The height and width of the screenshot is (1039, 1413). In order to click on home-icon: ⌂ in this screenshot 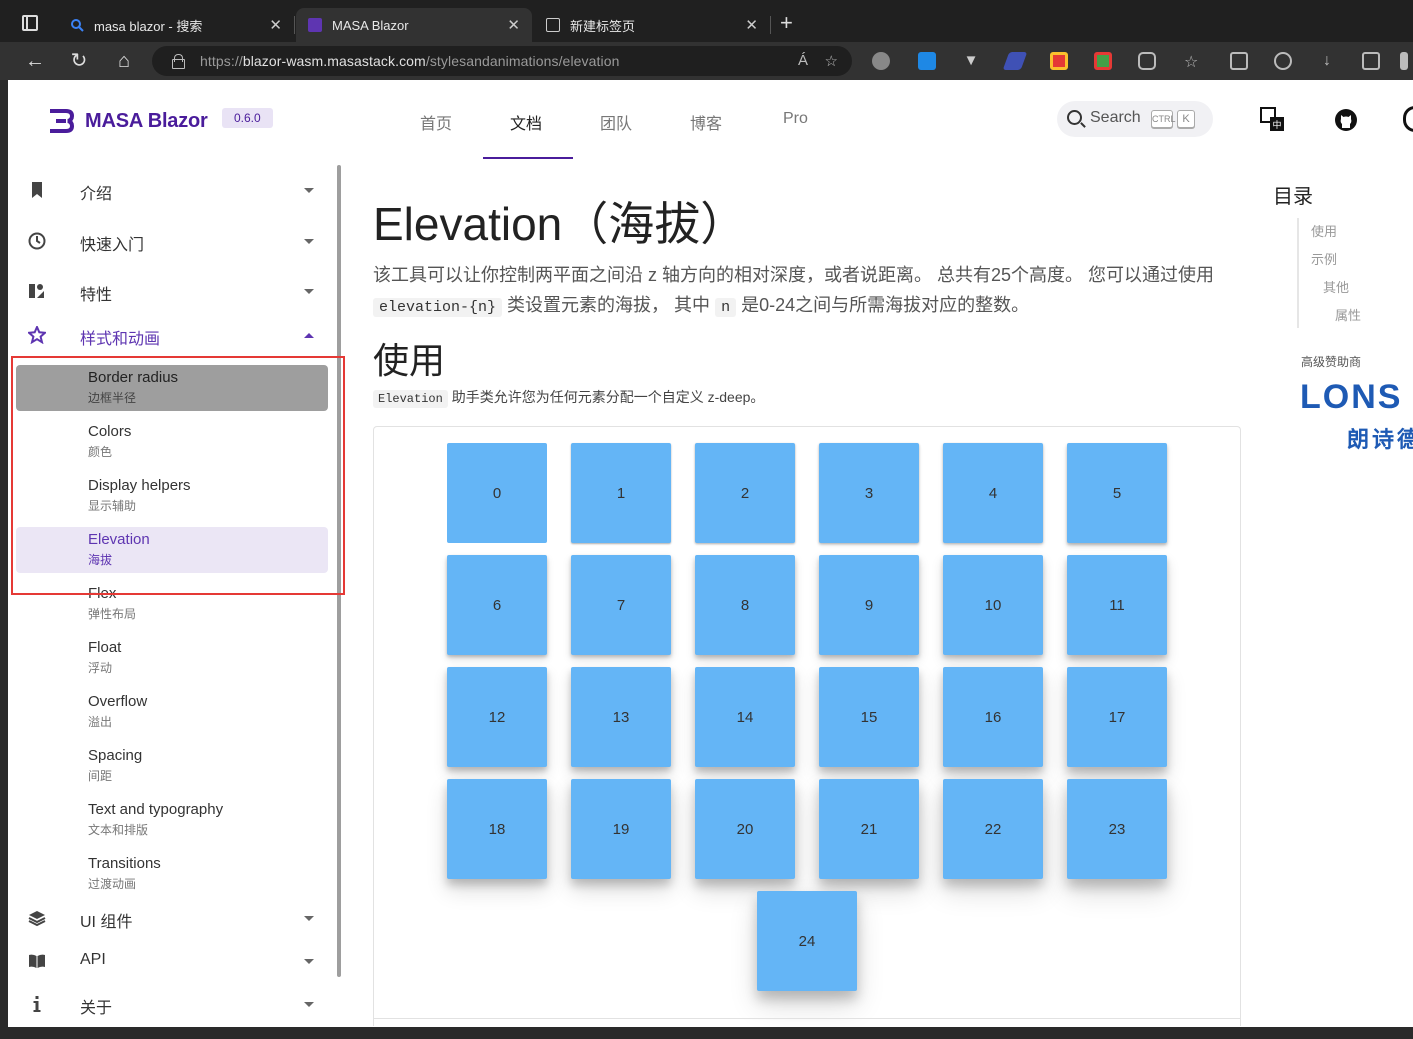, I will do `click(124, 61)`.